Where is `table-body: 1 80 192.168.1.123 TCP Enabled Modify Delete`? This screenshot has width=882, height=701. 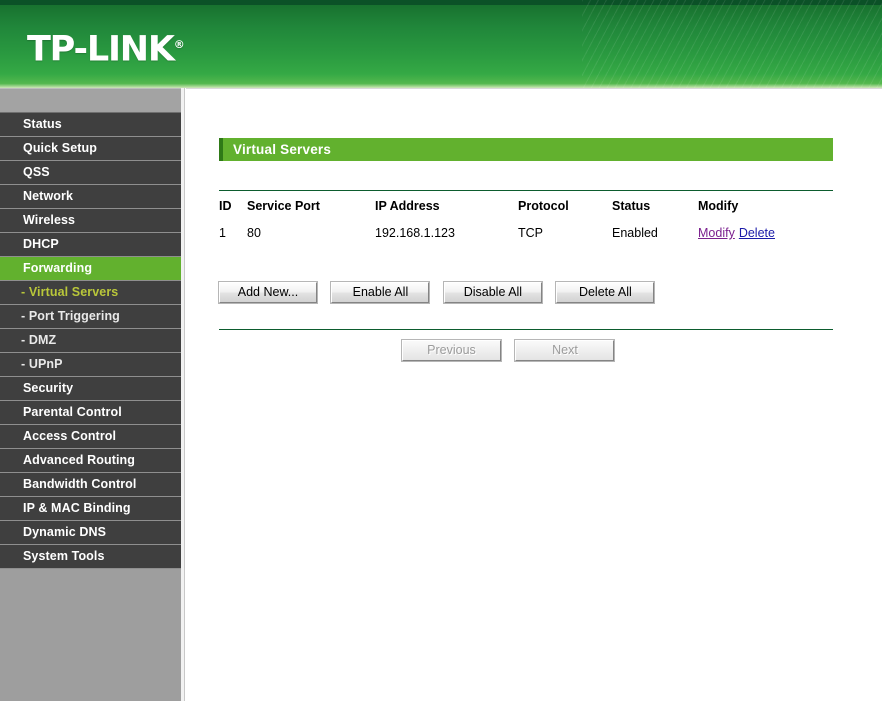 table-body: 1 80 192.168.1.123 TCP Enabled Modify Delete is located at coordinates (526, 233).